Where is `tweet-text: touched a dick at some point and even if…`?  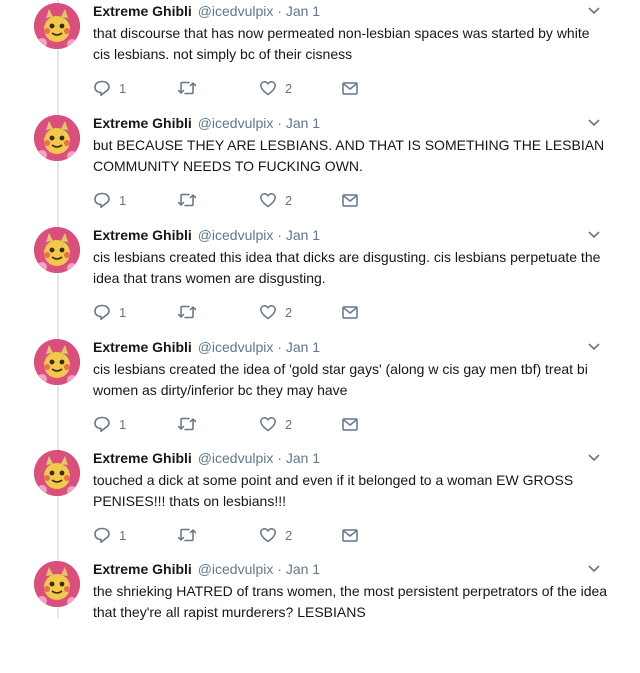
tweet-text: touched a dick at some point and even if… is located at coordinates (333, 490).